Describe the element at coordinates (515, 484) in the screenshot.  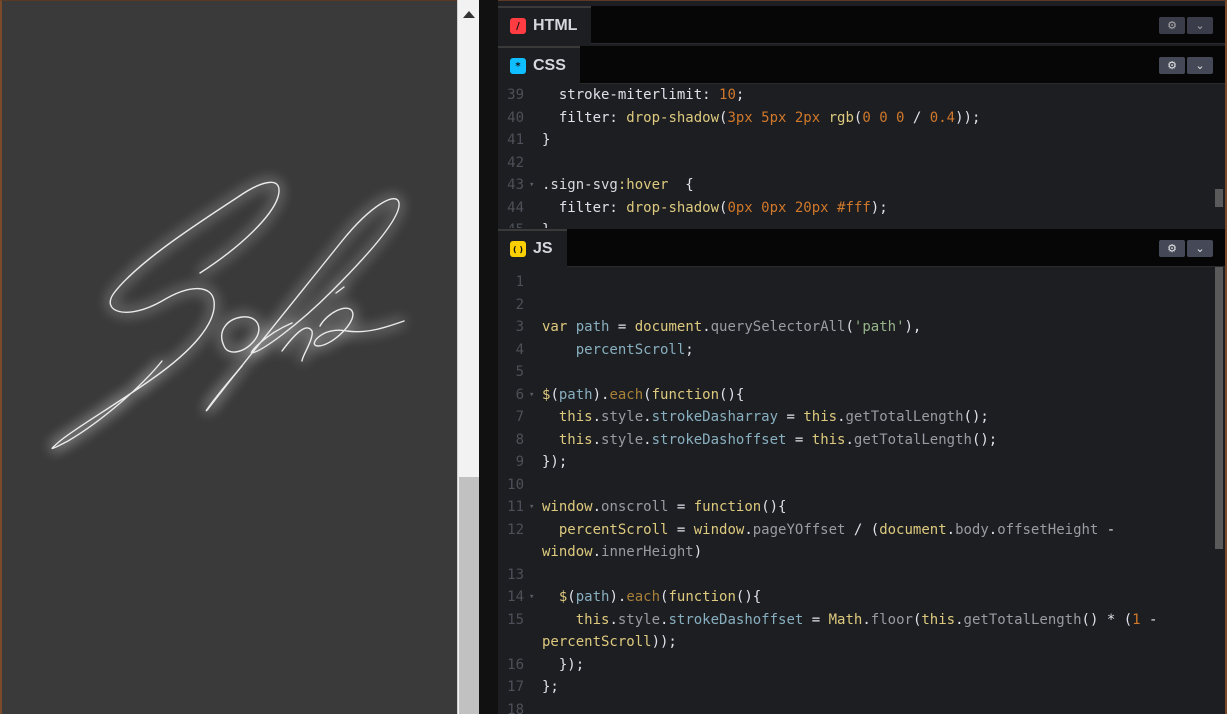
I see `line-number: 10` at that location.